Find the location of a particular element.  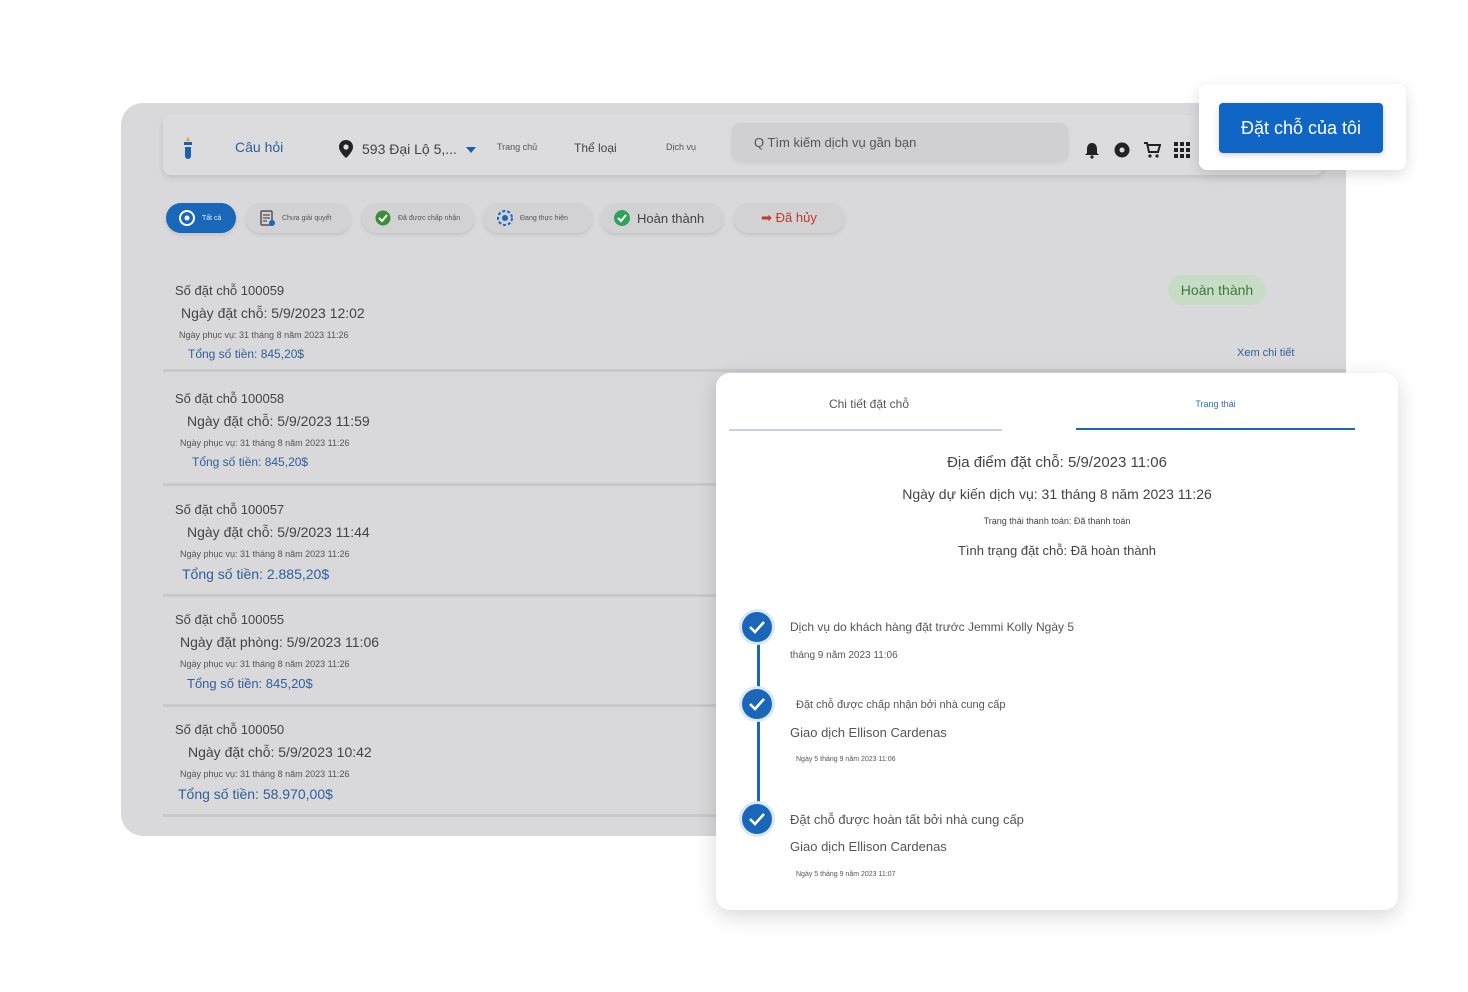

payment-status: Trạng thái thanh toán: Đã thanh toán is located at coordinates (1057, 521).